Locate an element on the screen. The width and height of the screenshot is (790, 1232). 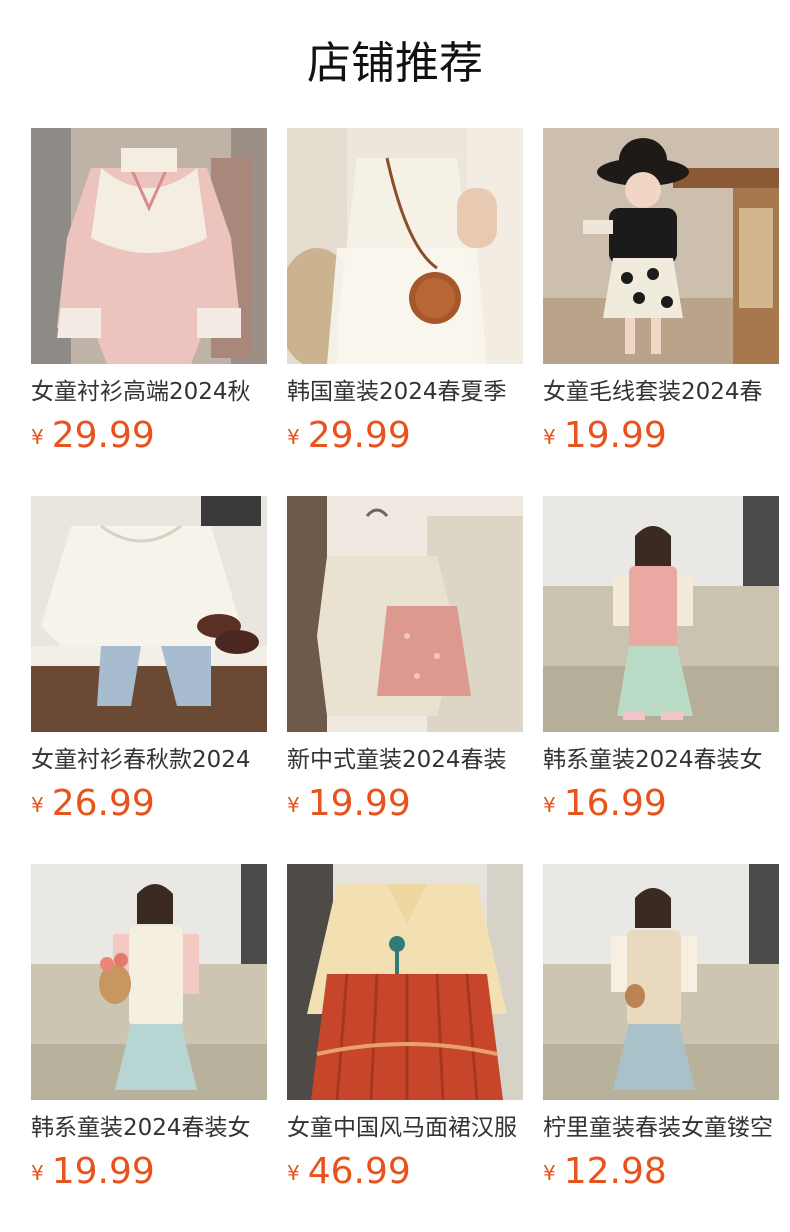
product-card: 柠里童装春装女童镂空 ¥12.98 is located at coordinates (661, 1034).